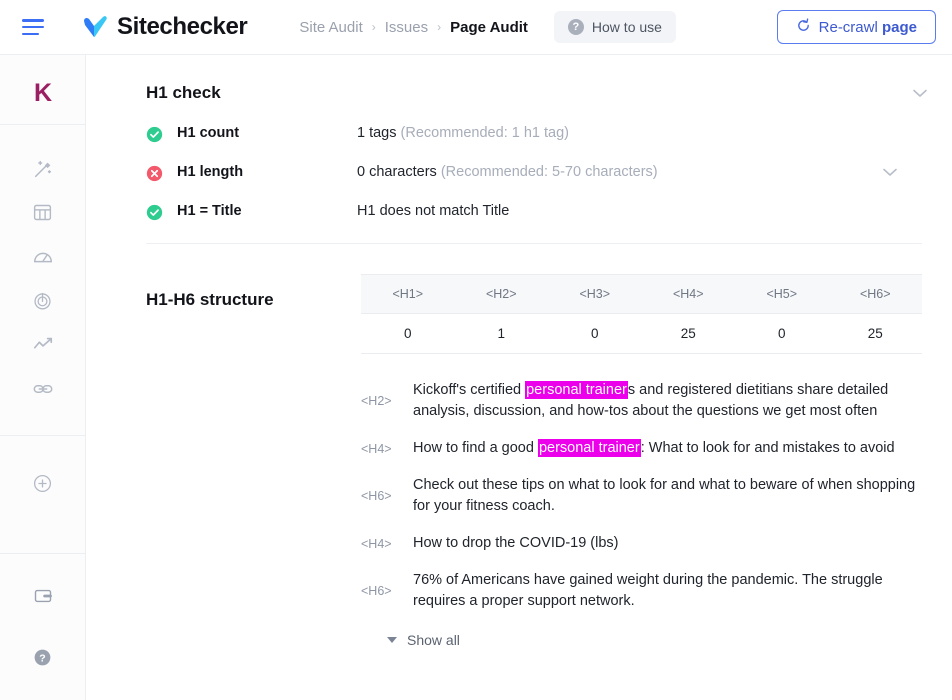 This screenshot has height=700, width=952. What do you see at coordinates (253, 461) in the screenshot?
I see `structure-title-wrap: H1-H6 structure` at bounding box center [253, 461].